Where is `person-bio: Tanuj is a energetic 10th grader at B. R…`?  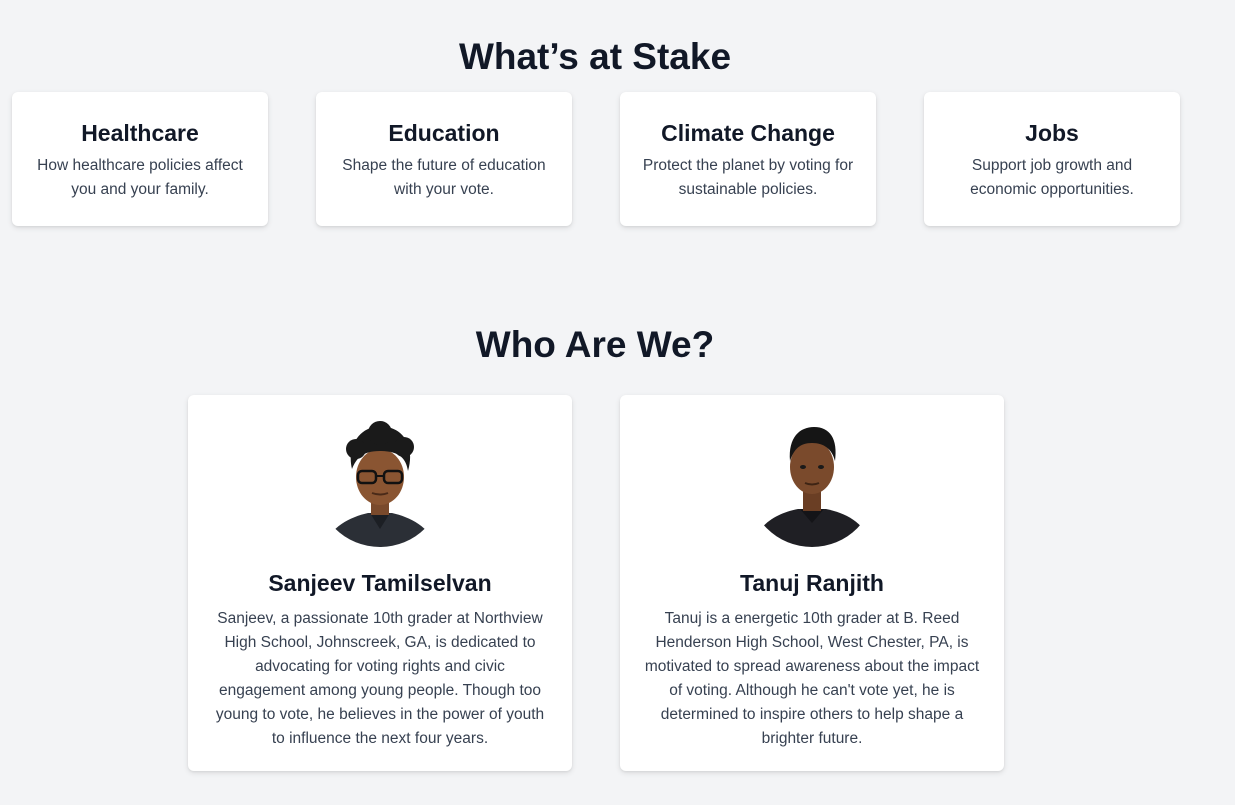
person-bio: Tanuj is a energetic 10th grader at B. R… is located at coordinates (812, 678).